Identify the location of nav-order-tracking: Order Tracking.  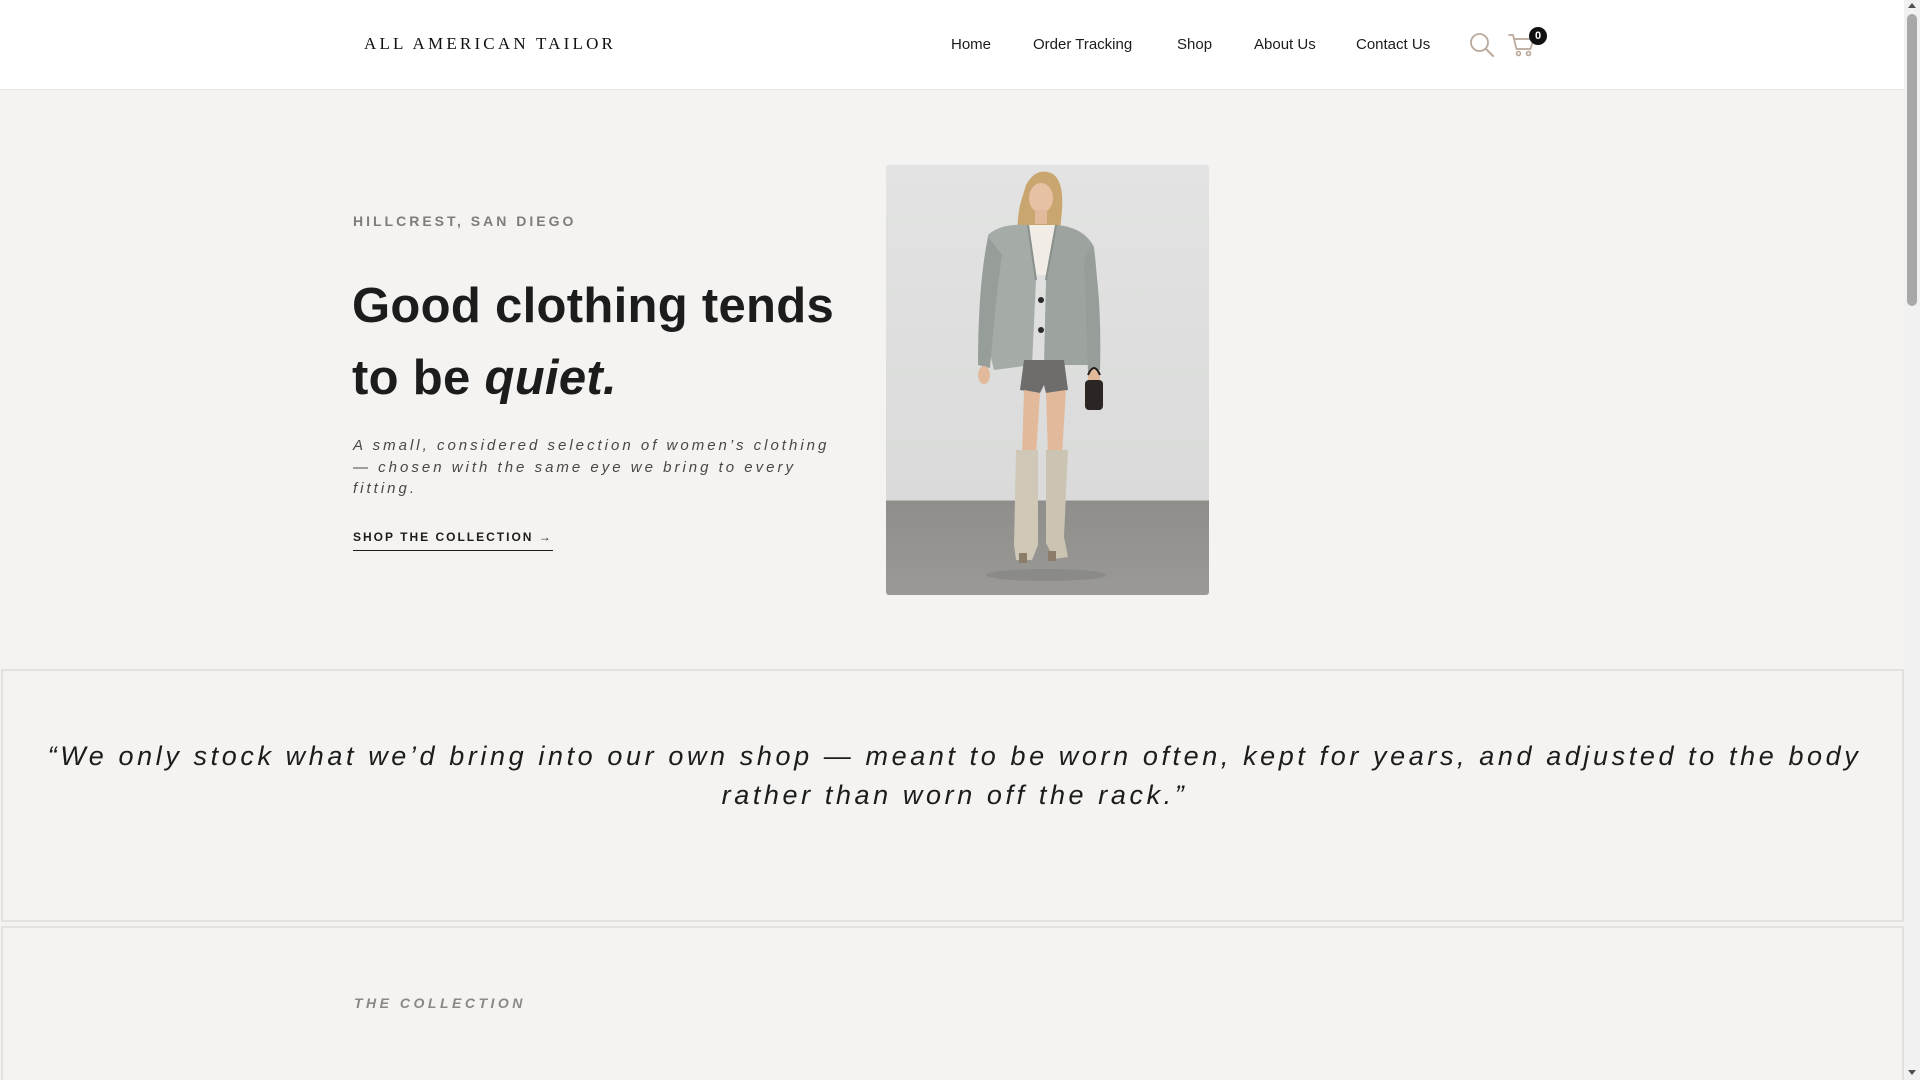
(1082, 44).